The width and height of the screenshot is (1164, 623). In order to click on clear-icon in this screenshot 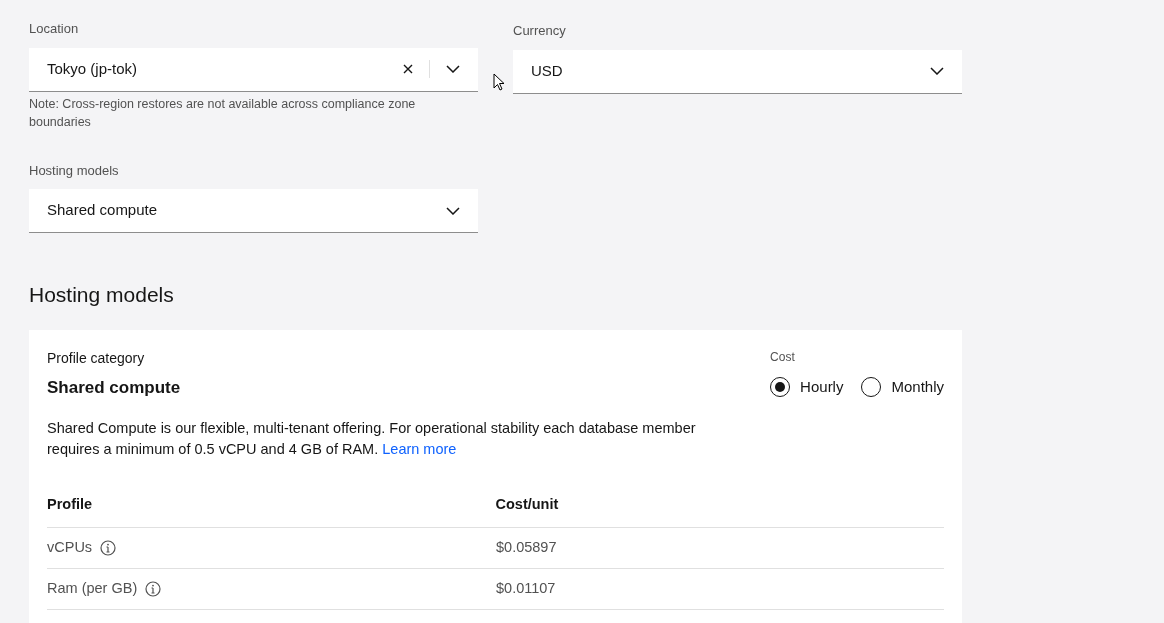, I will do `click(408, 69)`.